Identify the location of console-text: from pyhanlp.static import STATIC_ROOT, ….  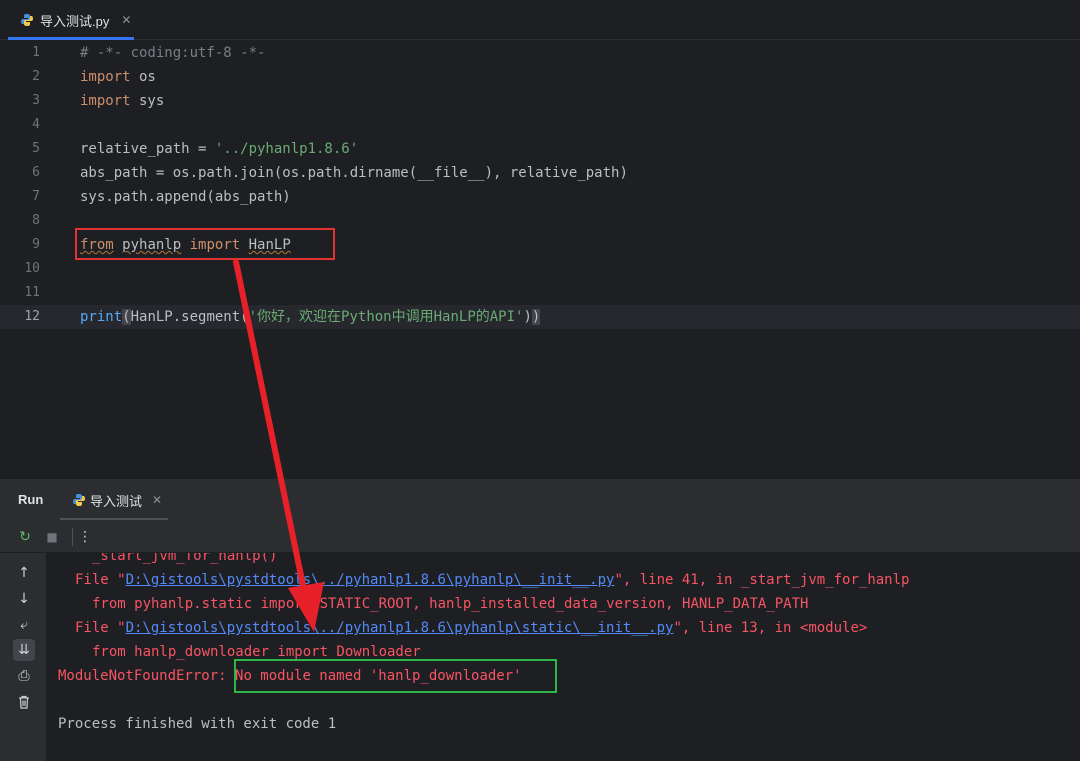
(450, 604).